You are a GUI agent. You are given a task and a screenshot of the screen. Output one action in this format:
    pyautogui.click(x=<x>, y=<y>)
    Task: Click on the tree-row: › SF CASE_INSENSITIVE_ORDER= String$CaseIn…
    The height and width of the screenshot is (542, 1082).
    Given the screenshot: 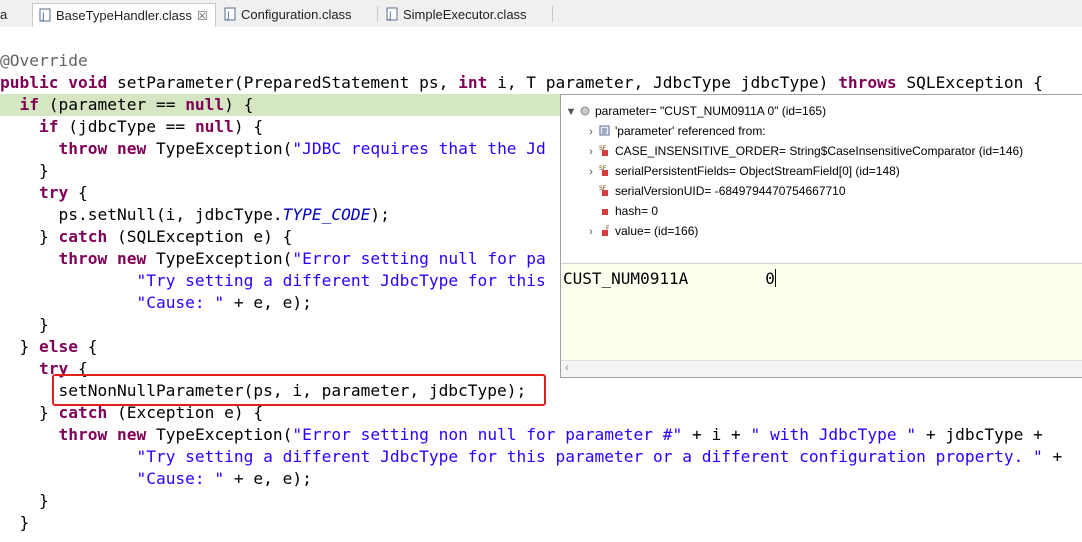 What is the action you would take?
    pyautogui.click(x=804, y=151)
    